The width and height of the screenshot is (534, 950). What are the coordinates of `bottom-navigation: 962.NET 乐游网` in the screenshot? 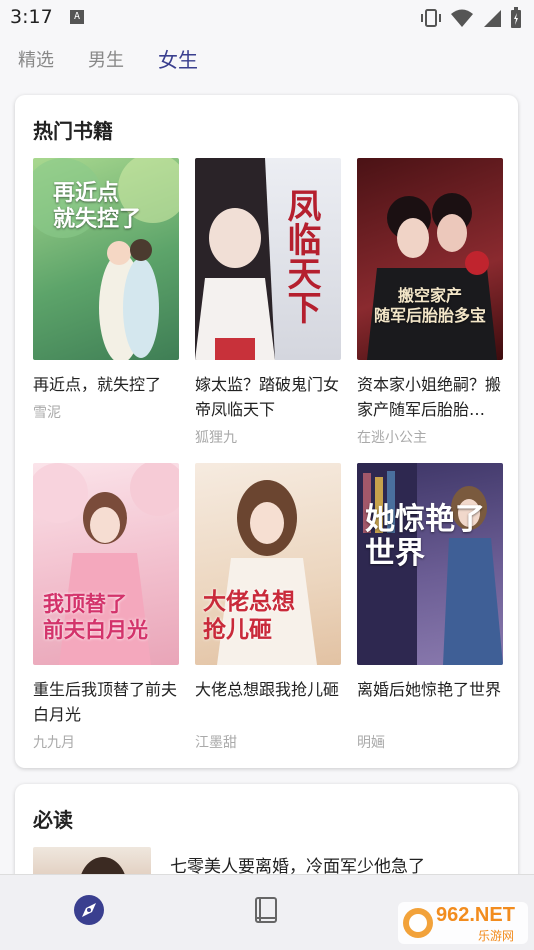 It's located at (267, 912).